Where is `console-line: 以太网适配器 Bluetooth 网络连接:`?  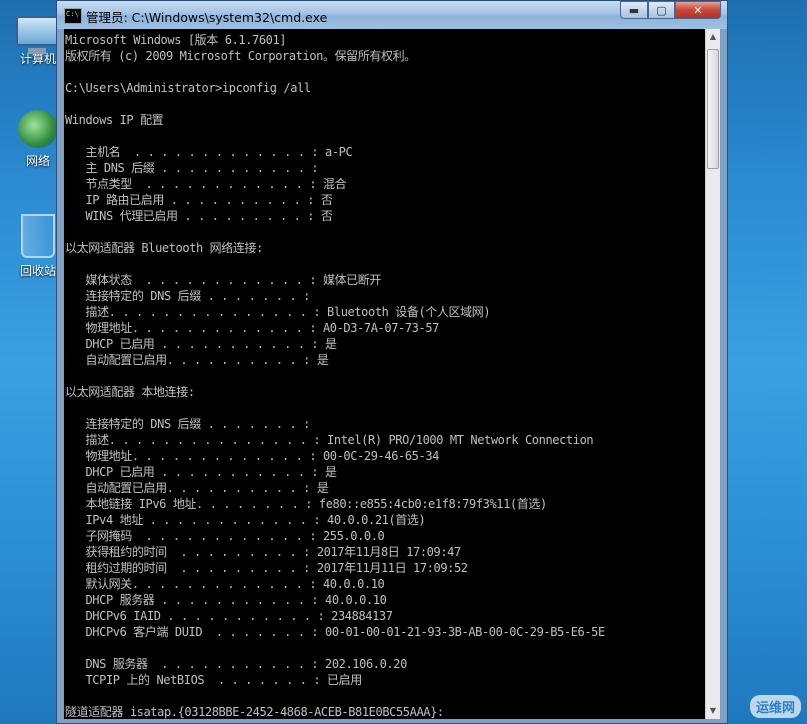 console-line: 以太网适配器 Bluetooth 网络连接: is located at coordinates (164, 248).